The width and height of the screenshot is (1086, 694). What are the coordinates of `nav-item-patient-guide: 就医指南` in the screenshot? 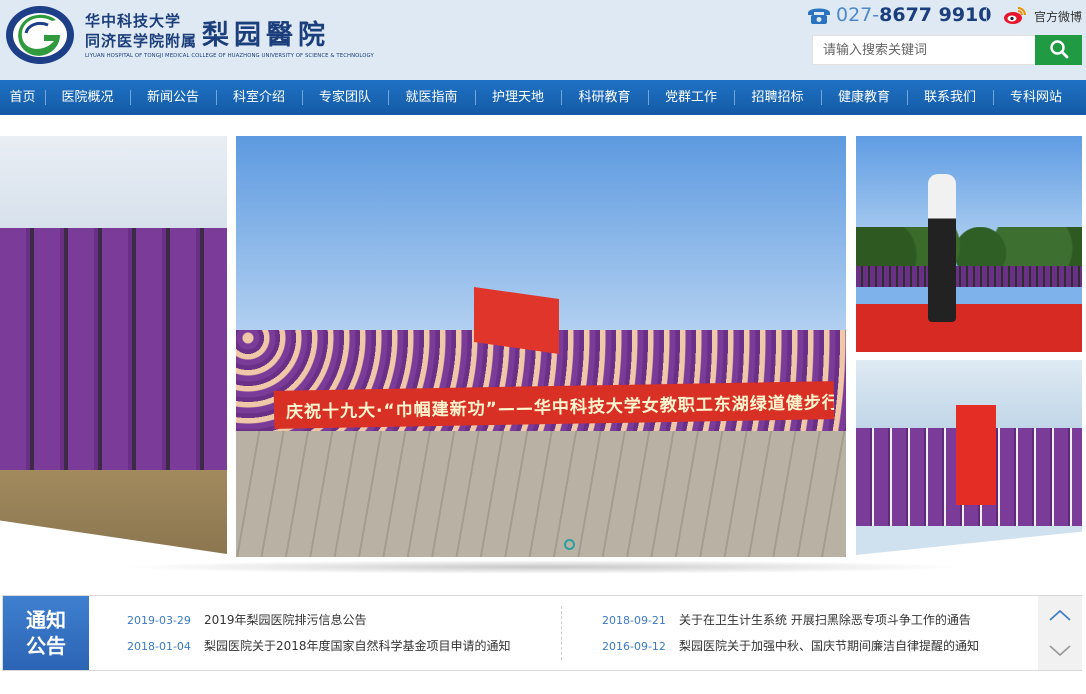 It's located at (431, 97).